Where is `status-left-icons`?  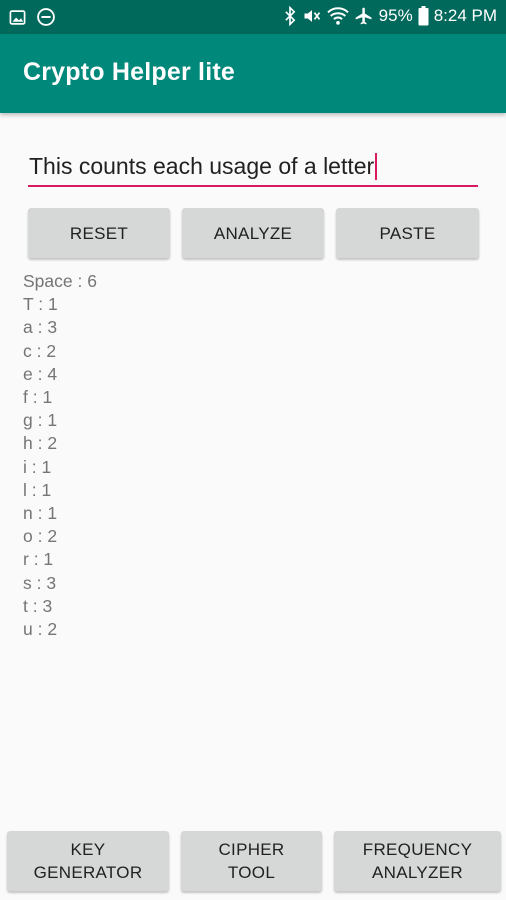 status-left-icons is located at coordinates (32, 17).